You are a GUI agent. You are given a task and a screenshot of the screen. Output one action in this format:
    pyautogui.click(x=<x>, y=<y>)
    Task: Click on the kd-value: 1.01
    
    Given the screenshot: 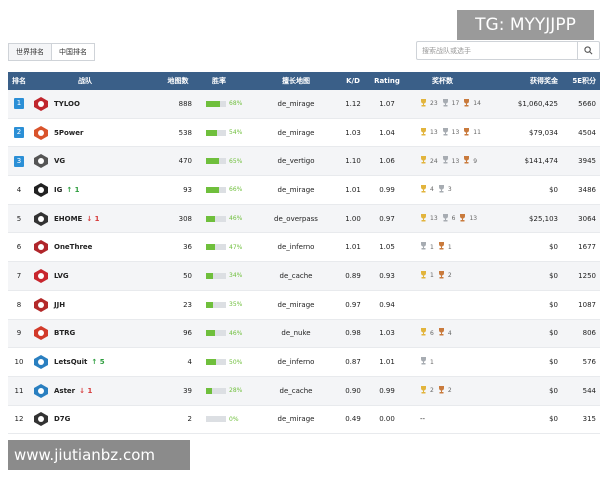 What is the action you would take?
    pyautogui.click(x=353, y=247)
    